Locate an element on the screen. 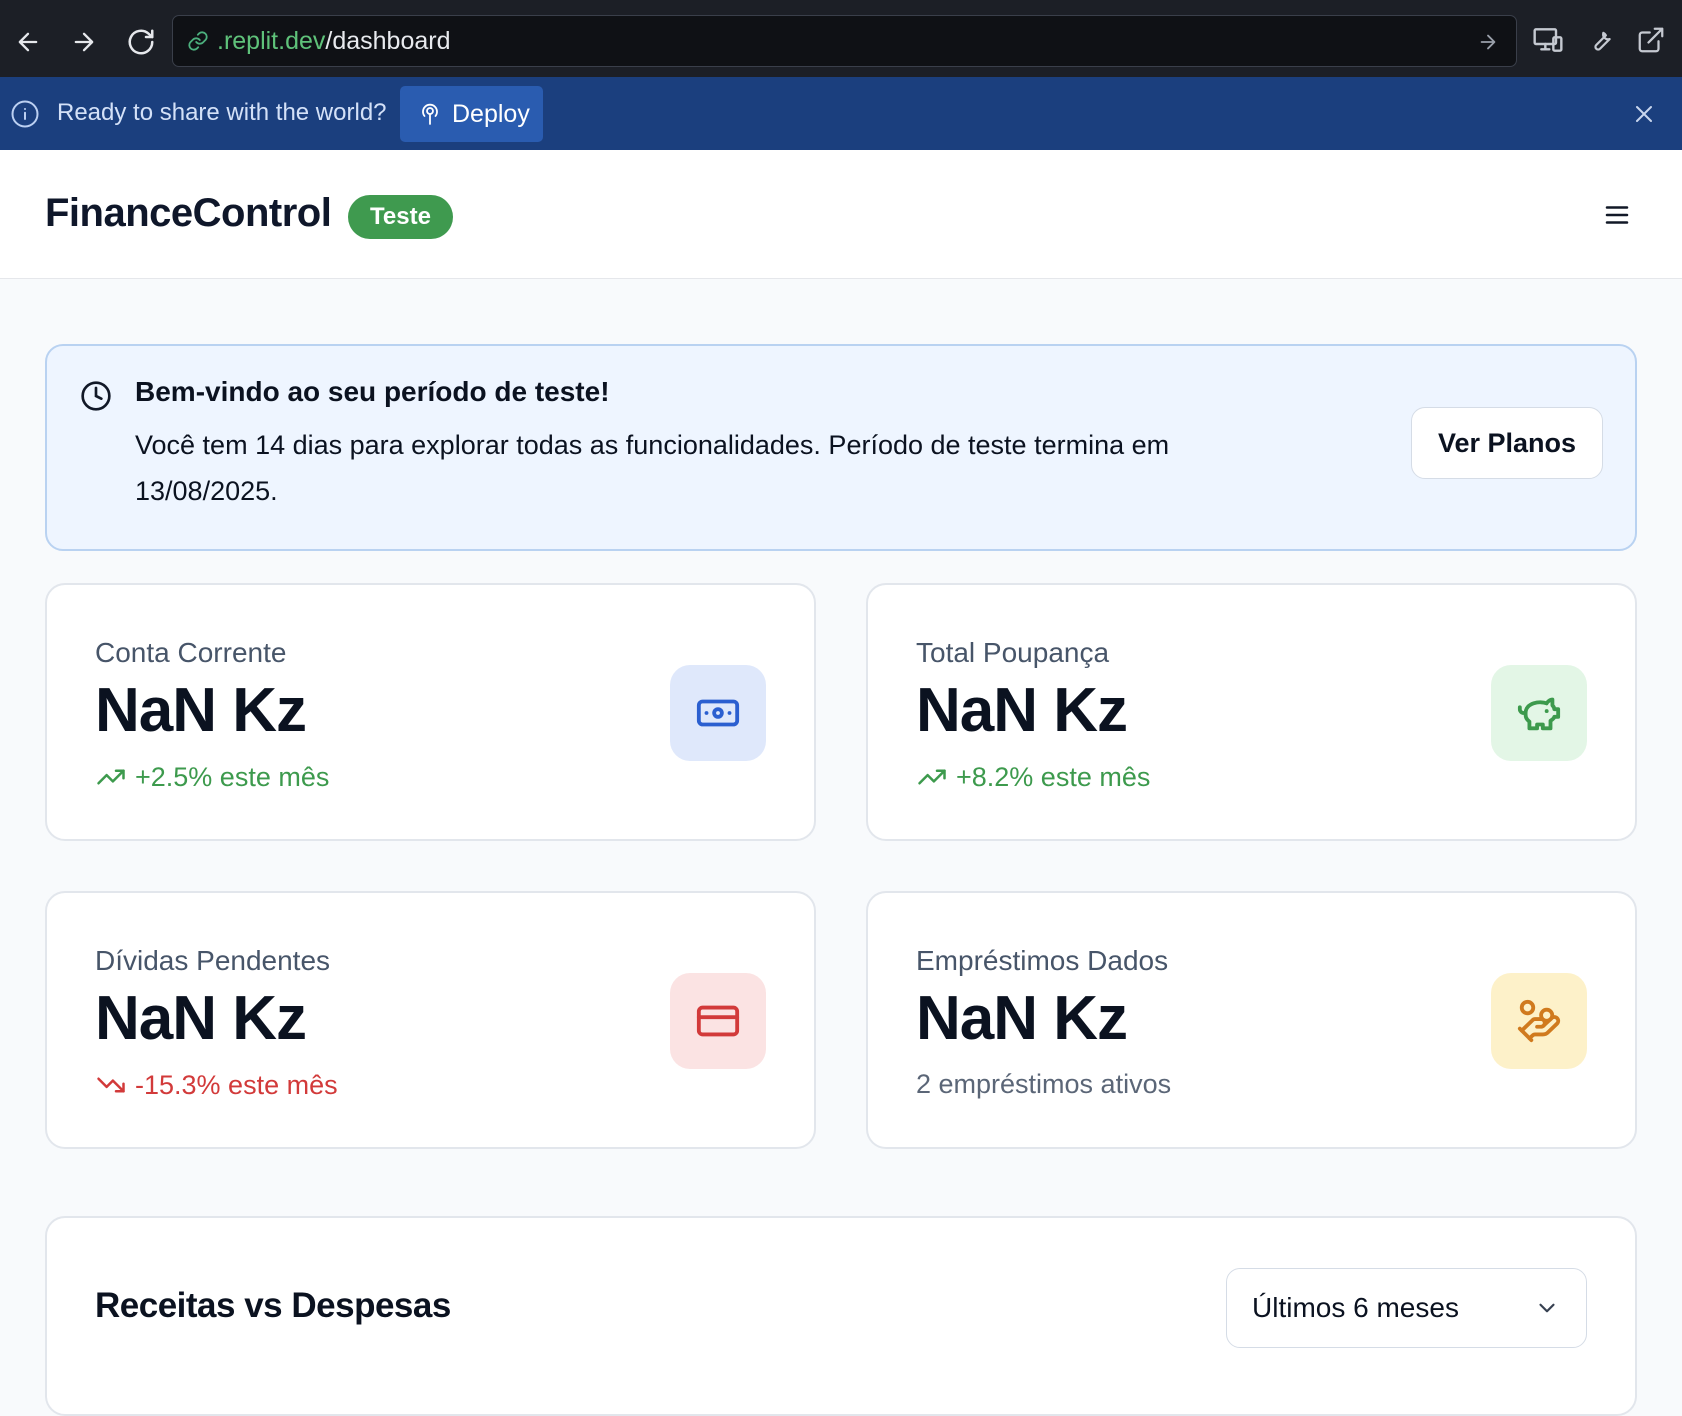  external-link-icon is located at coordinates (1651, 40).